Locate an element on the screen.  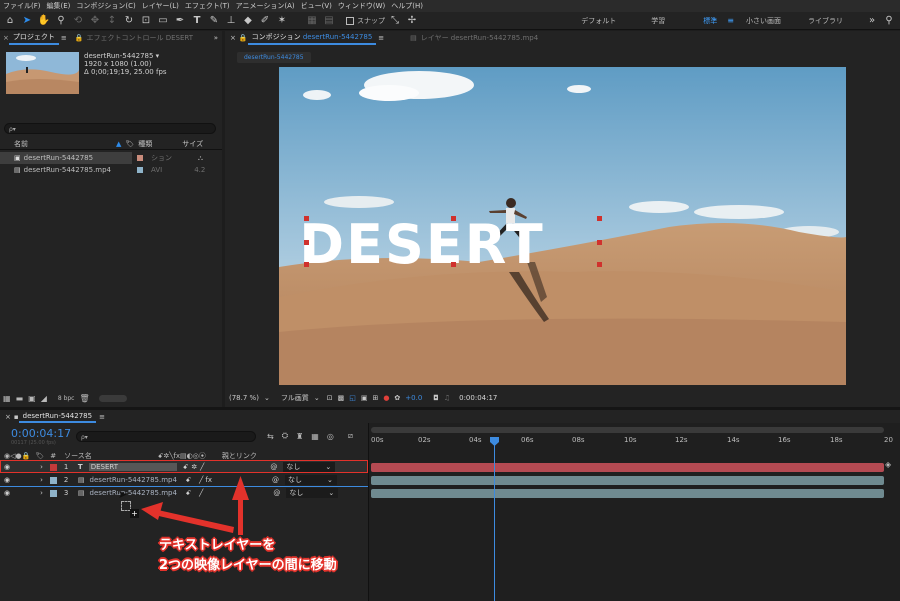
puppet-pin-icon: ✶ is located at coordinates (282, 21).